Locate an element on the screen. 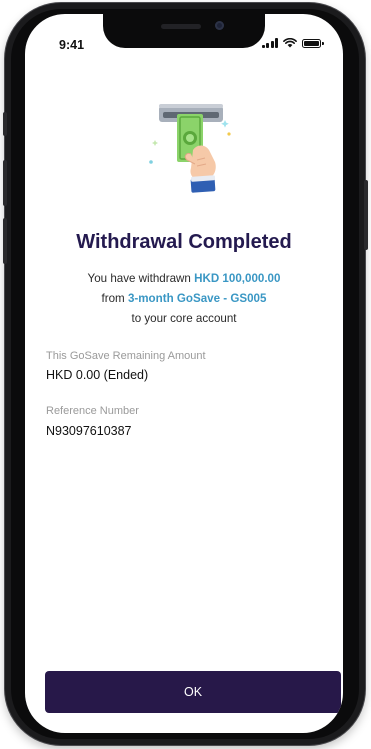  notch is located at coordinates (184, 31).